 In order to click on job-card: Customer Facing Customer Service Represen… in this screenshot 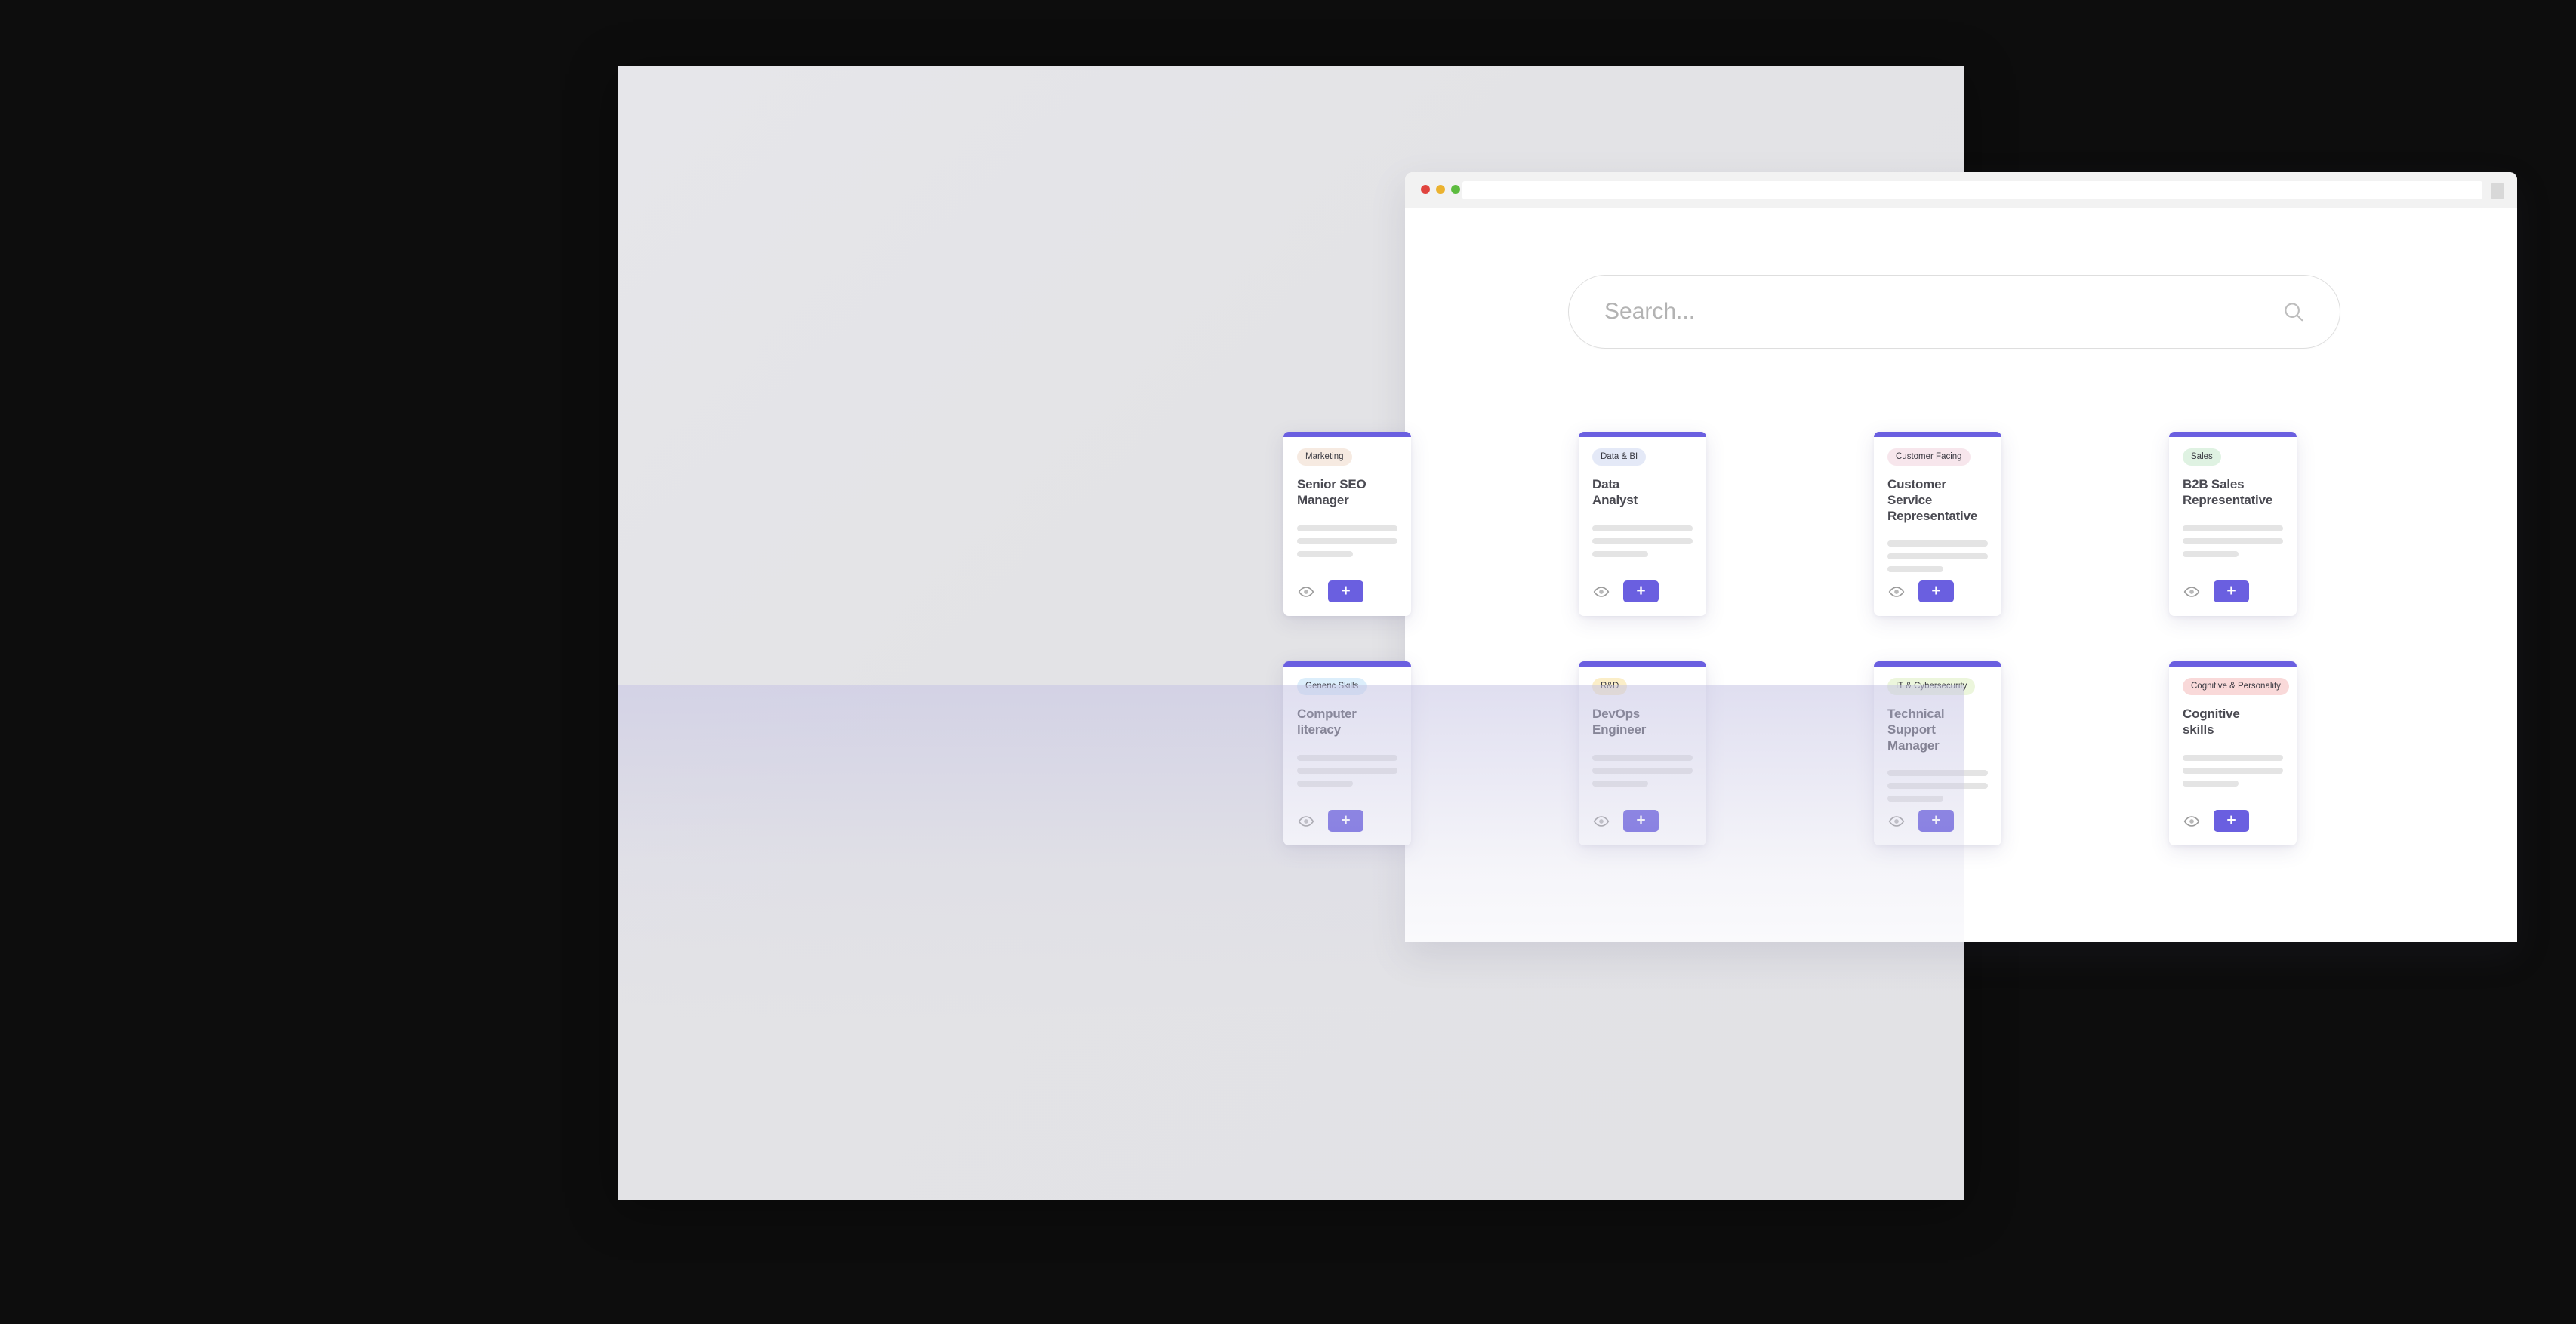, I will do `click(1938, 524)`.